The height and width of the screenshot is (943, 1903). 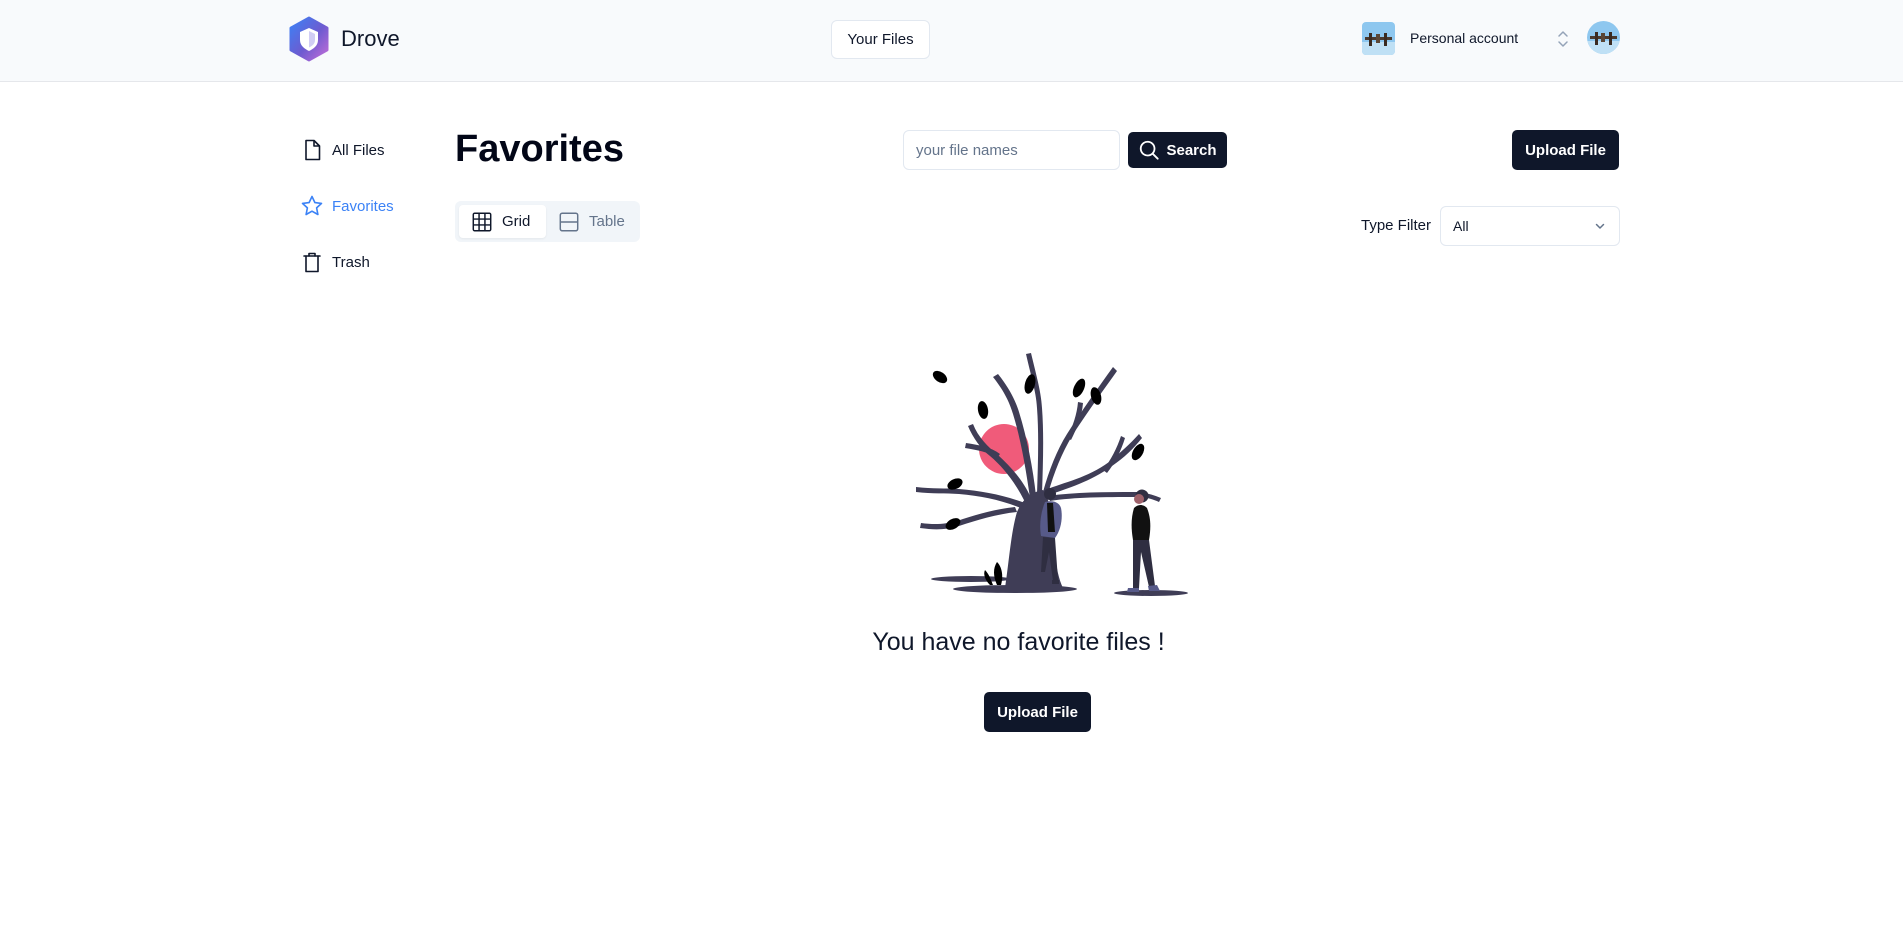 I want to click on view-toggle-grid: Grid, so click(x=502, y=221).